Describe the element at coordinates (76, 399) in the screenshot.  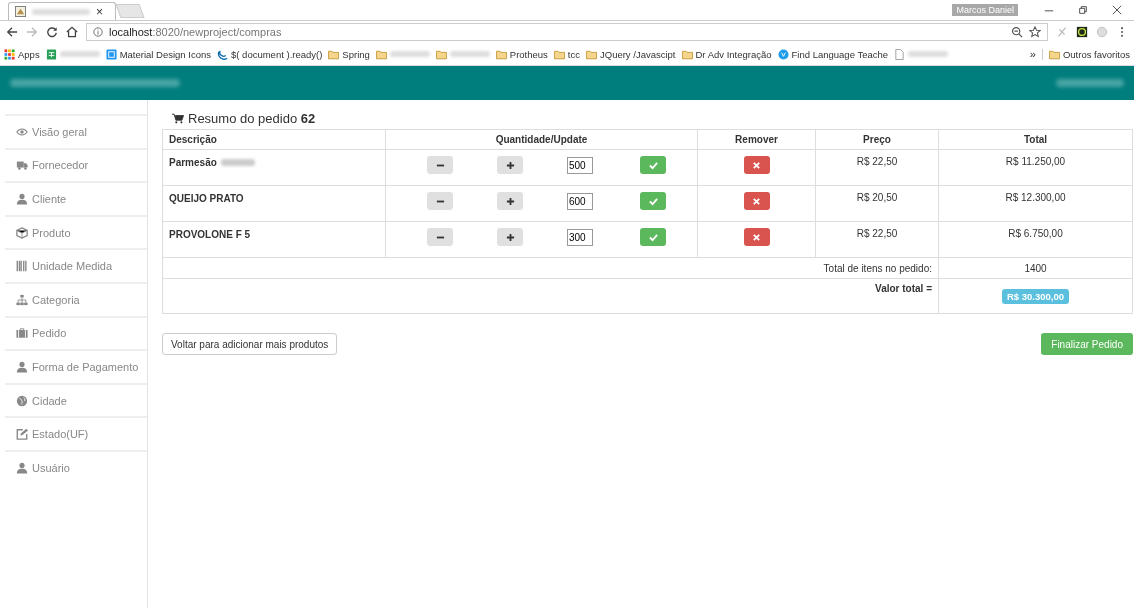
I see `sidebar-item: Cidade` at that location.